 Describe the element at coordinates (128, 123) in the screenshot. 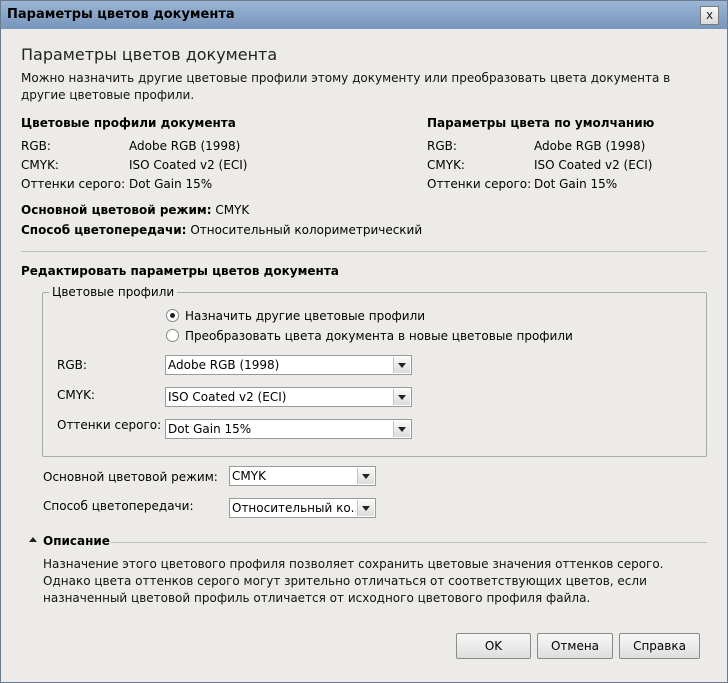

I see `doc-profiles-title: Цветовые профили документа` at that location.